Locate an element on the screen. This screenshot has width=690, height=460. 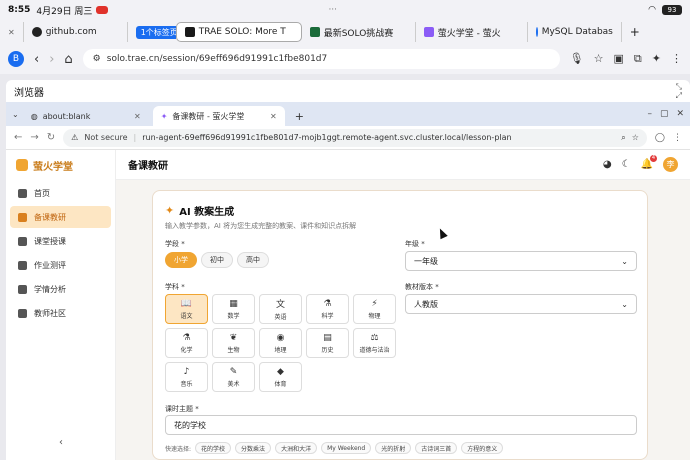
clock: 8:55 is located at coordinates (19, 10).